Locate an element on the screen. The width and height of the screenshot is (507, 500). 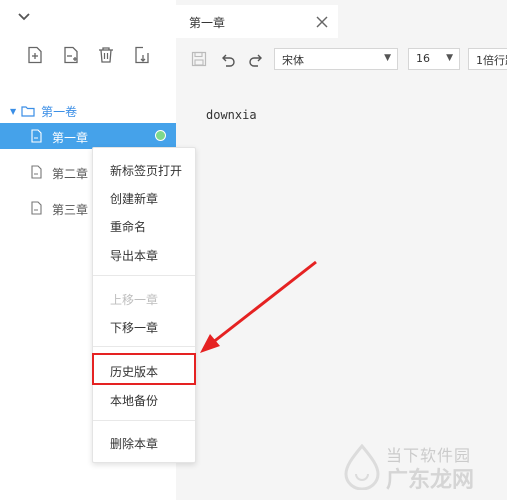
import-icon is located at coordinates (142, 55).